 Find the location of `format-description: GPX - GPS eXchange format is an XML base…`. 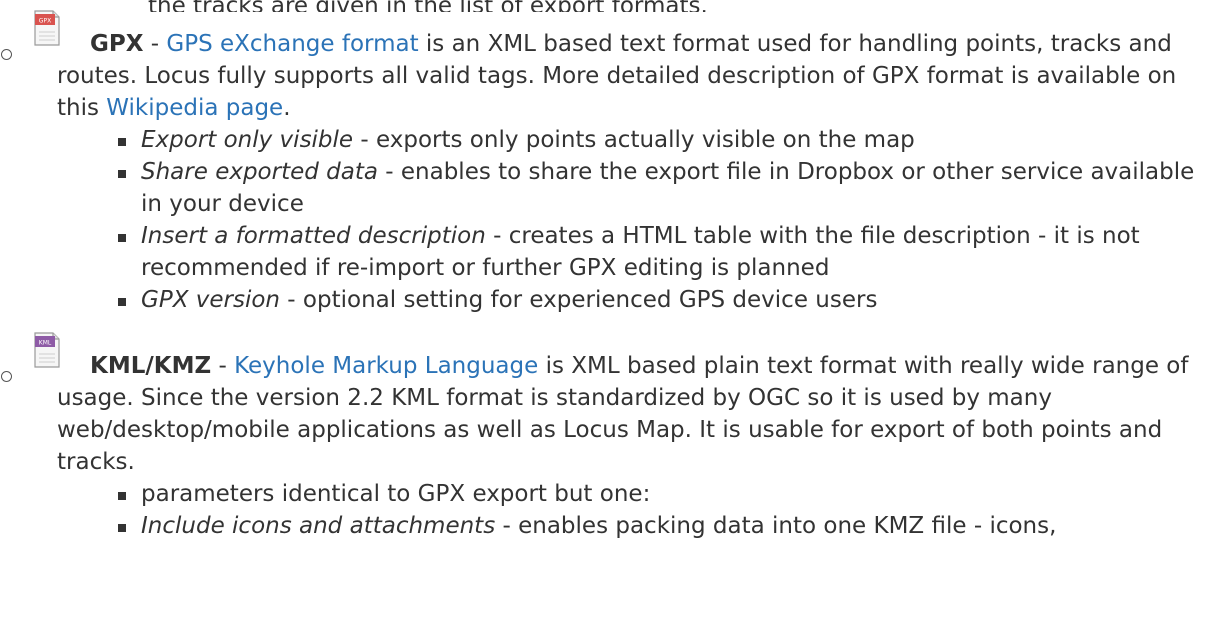

format-description: GPX - GPS eXchange format is an XML base… is located at coordinates (617, 76).